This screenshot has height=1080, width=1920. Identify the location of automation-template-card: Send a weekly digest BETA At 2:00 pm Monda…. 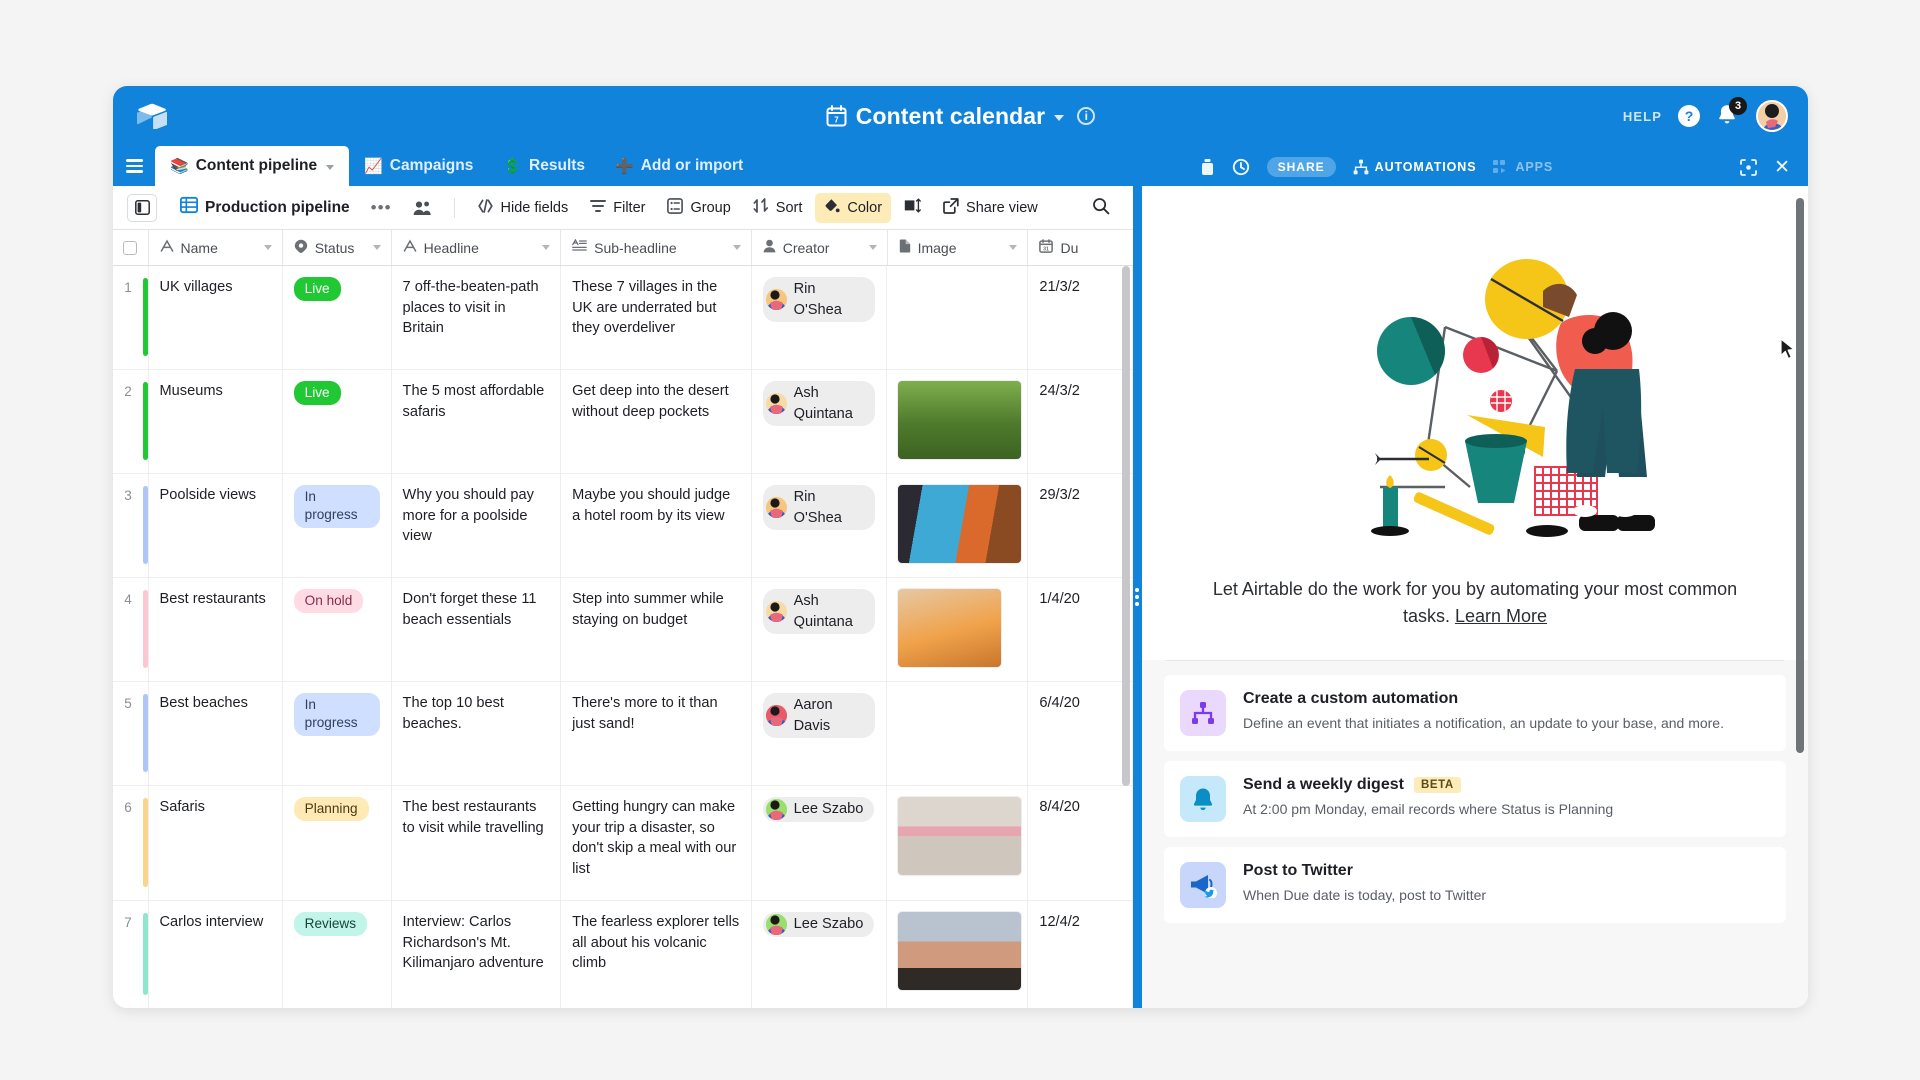
(1475, 799).